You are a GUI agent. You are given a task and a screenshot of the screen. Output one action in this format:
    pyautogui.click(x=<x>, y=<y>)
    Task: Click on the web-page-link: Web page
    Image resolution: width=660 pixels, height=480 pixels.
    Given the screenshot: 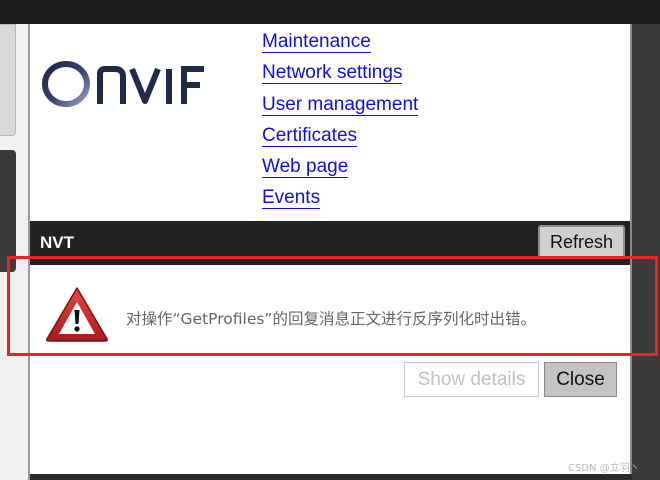 What is the action you would take?
    pyautogui.click(x=305, y=167)
    